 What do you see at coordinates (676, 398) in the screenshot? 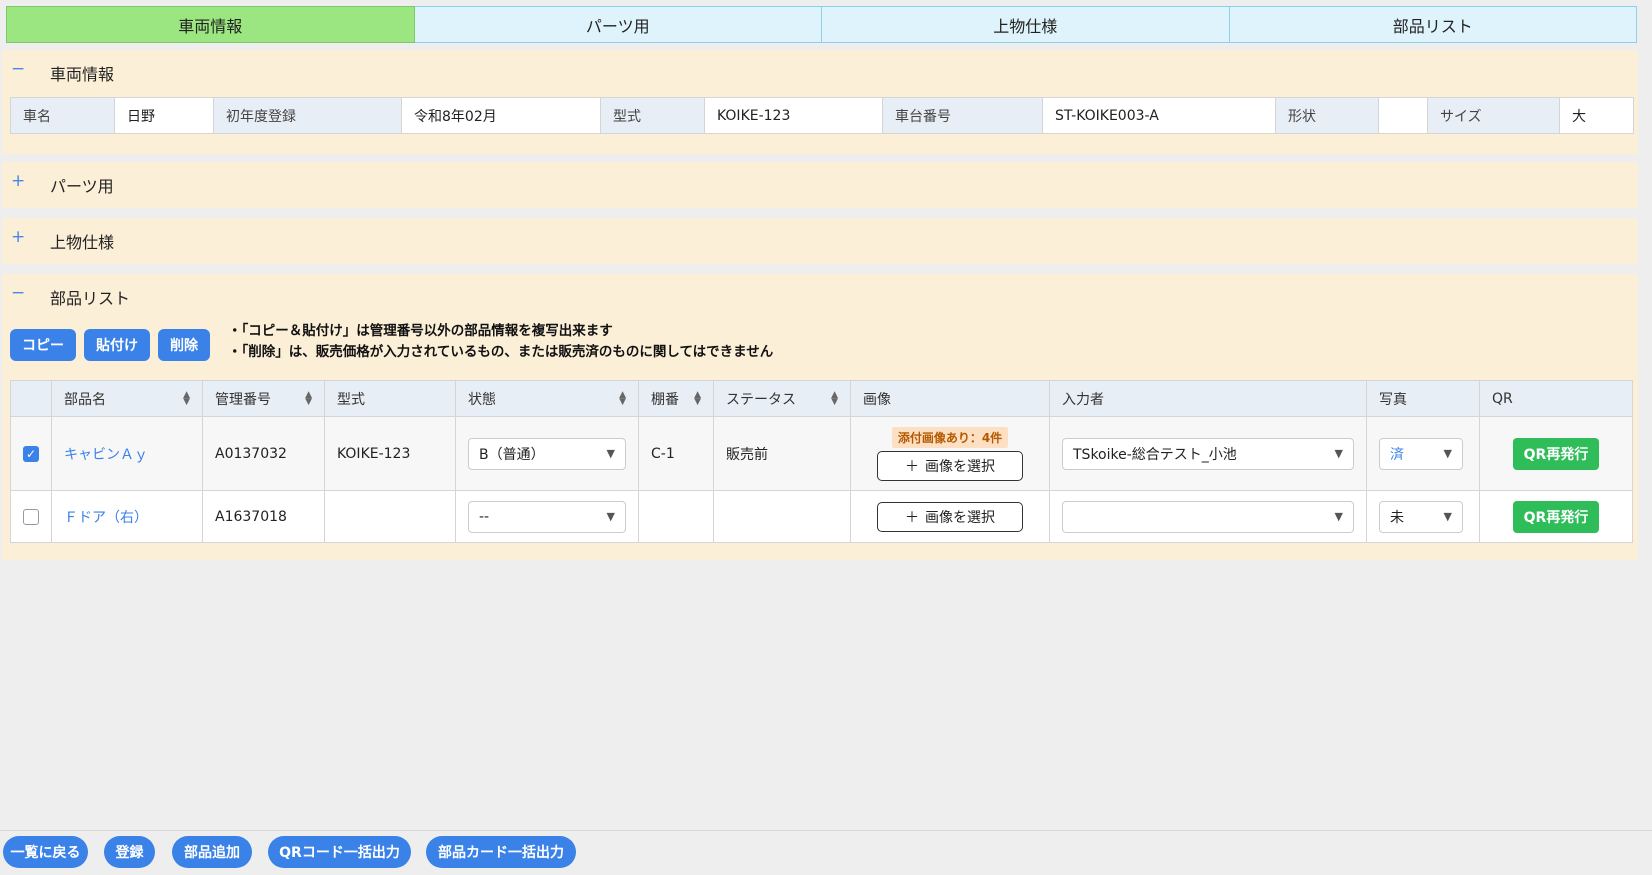
I see `header-shelf: 棚番 ▲ ▼` at bounding box center [676, 398].